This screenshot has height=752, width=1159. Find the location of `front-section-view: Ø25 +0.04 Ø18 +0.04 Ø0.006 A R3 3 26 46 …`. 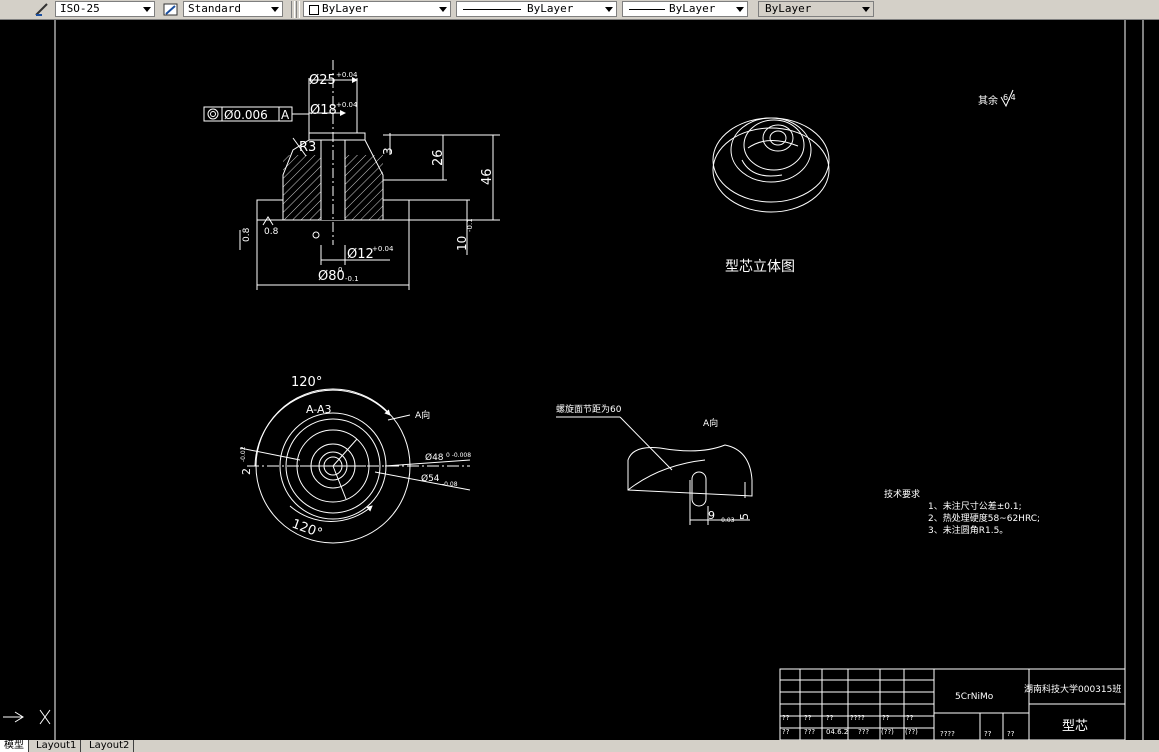

front-section-view: Ø25 +0.04 Ø18 +0.04 Ø0.006 A R3 3 26 46 … is located at coordinates (351, 175).